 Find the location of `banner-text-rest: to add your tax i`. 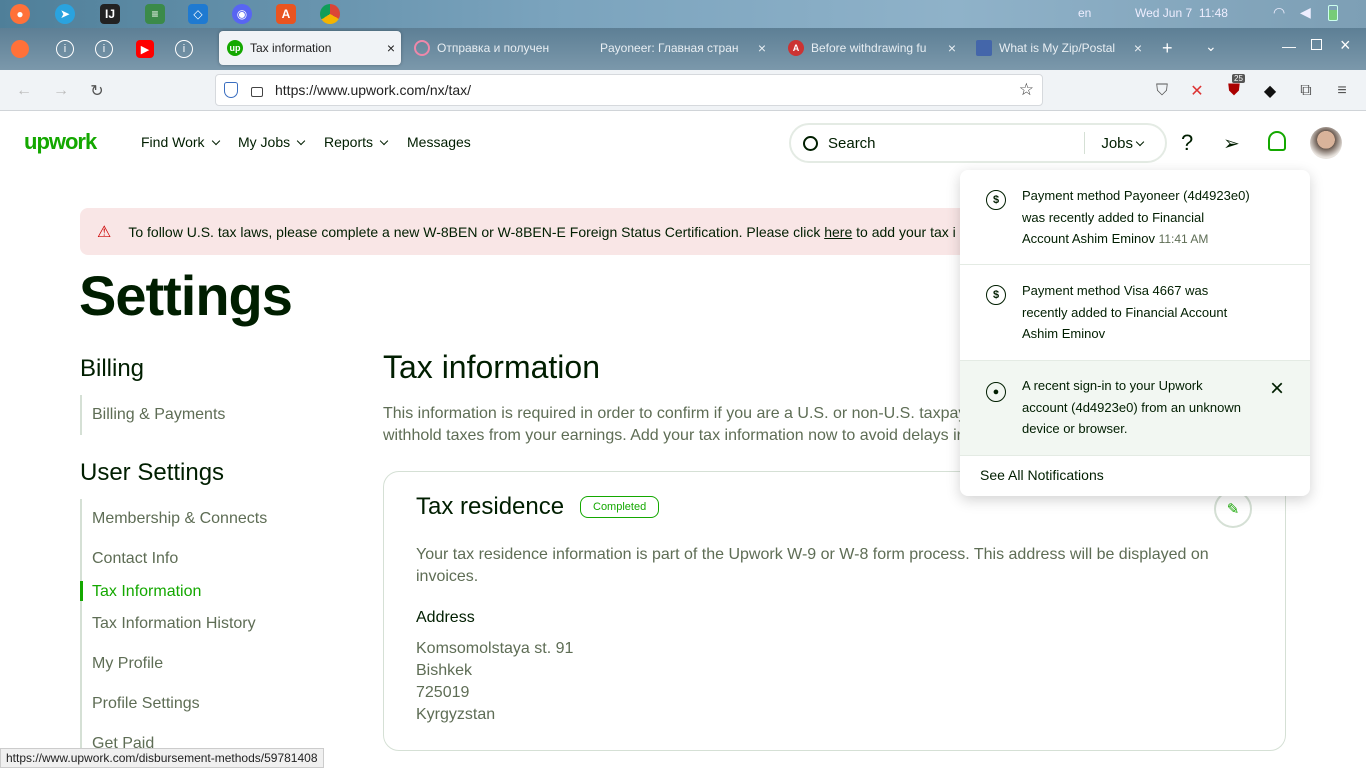

banner-text-rest: to add your tax i is located at coordinates (904, 231).